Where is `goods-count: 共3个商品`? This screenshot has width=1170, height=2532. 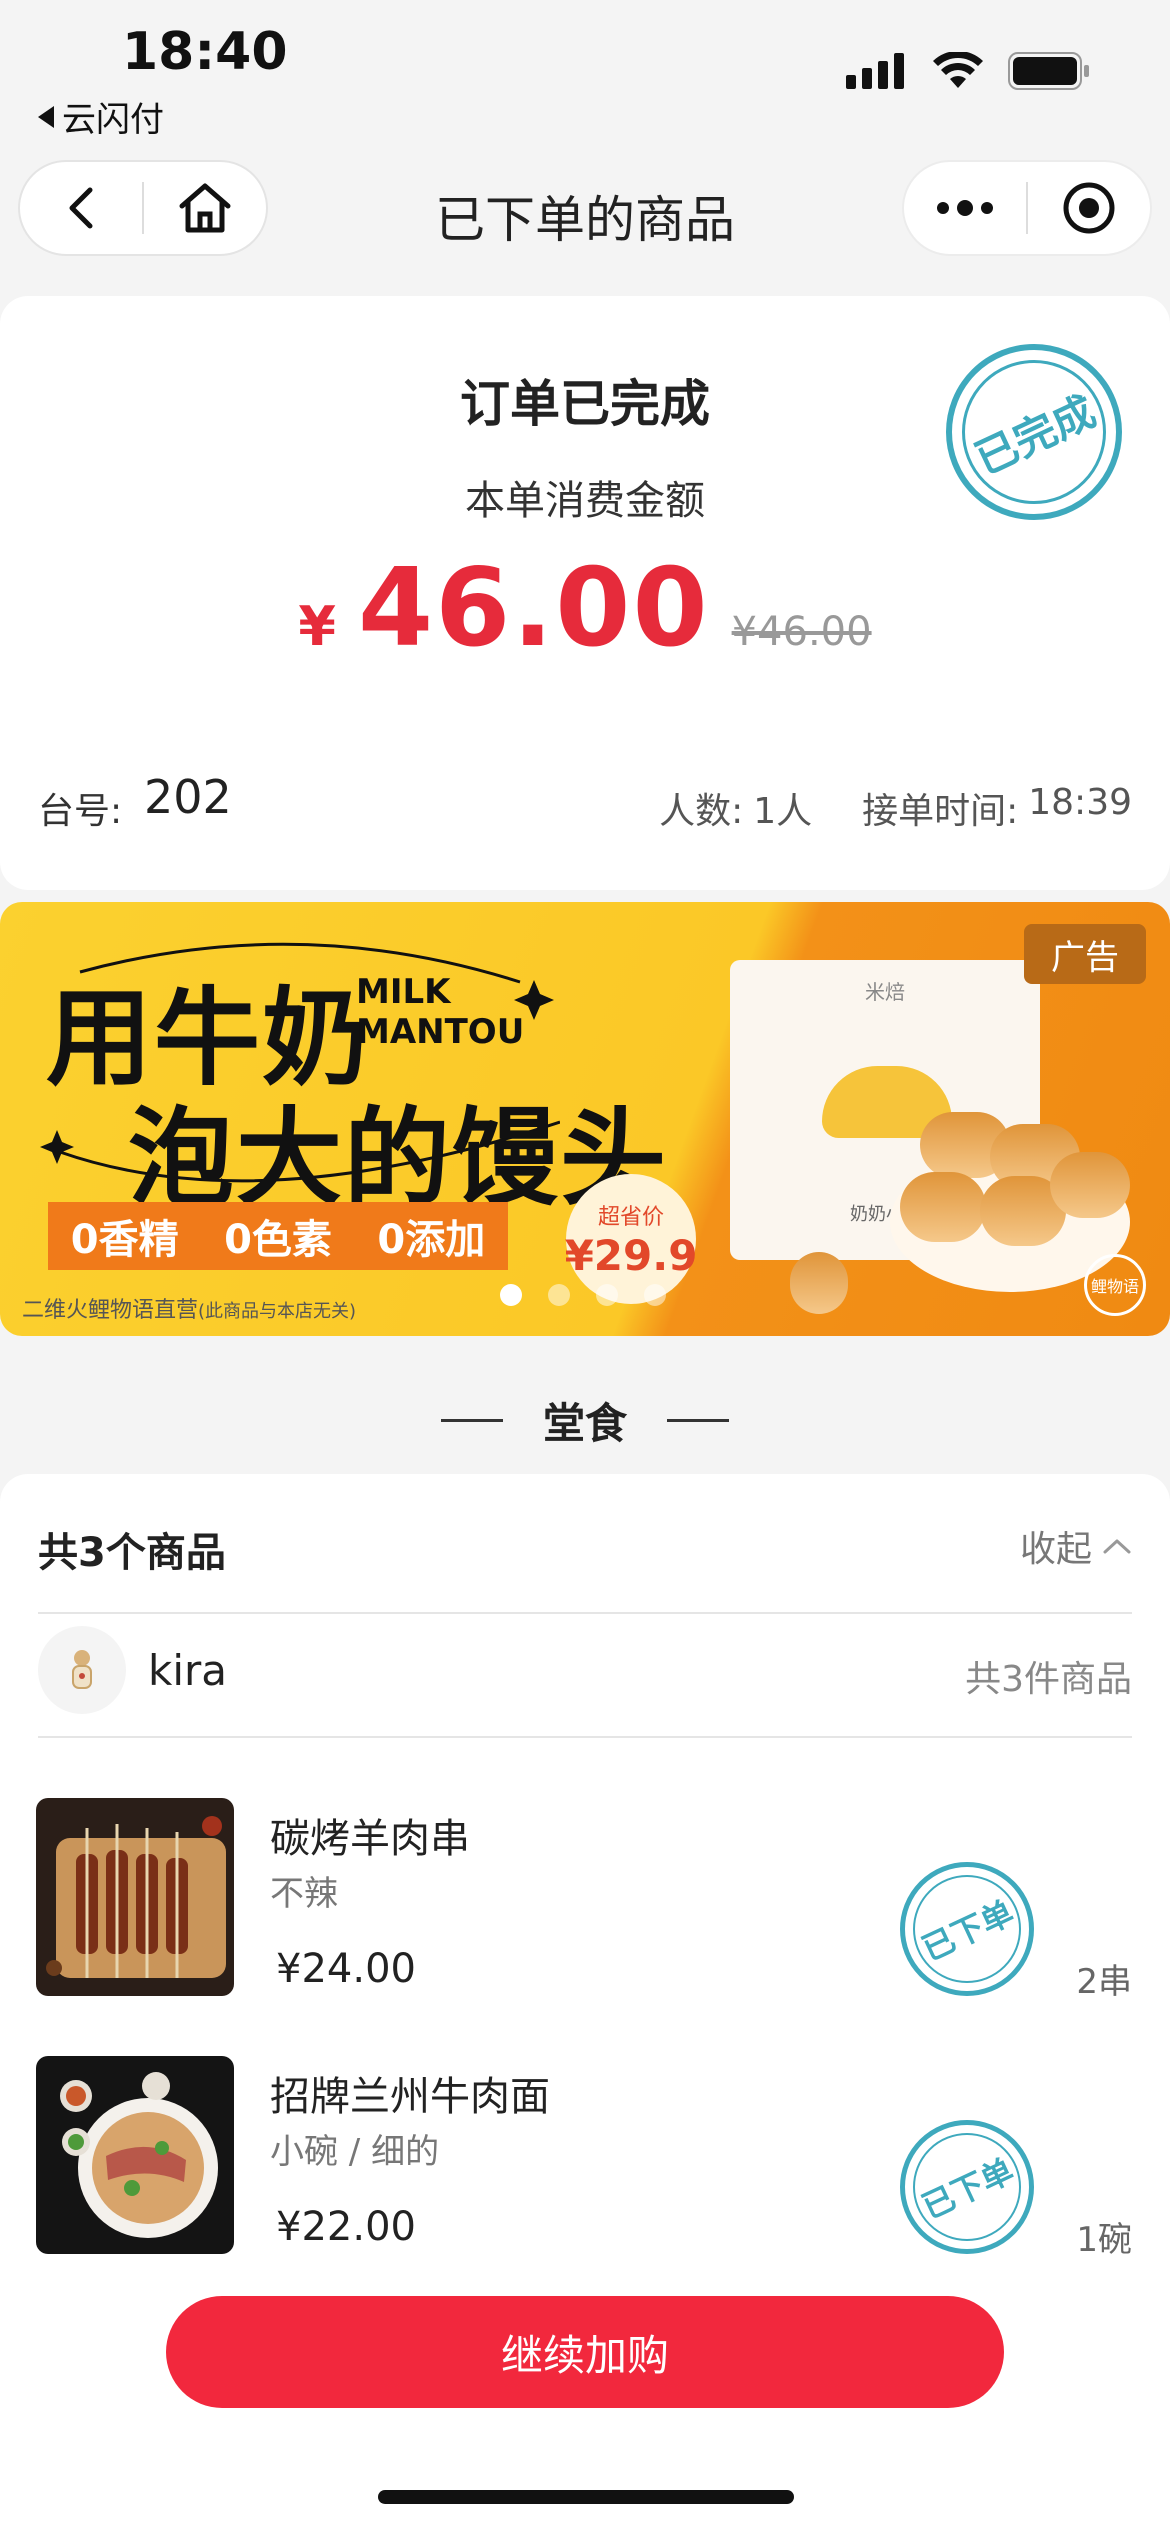 goods-count: 共3个商品 is located at coordinates (132, 1553).